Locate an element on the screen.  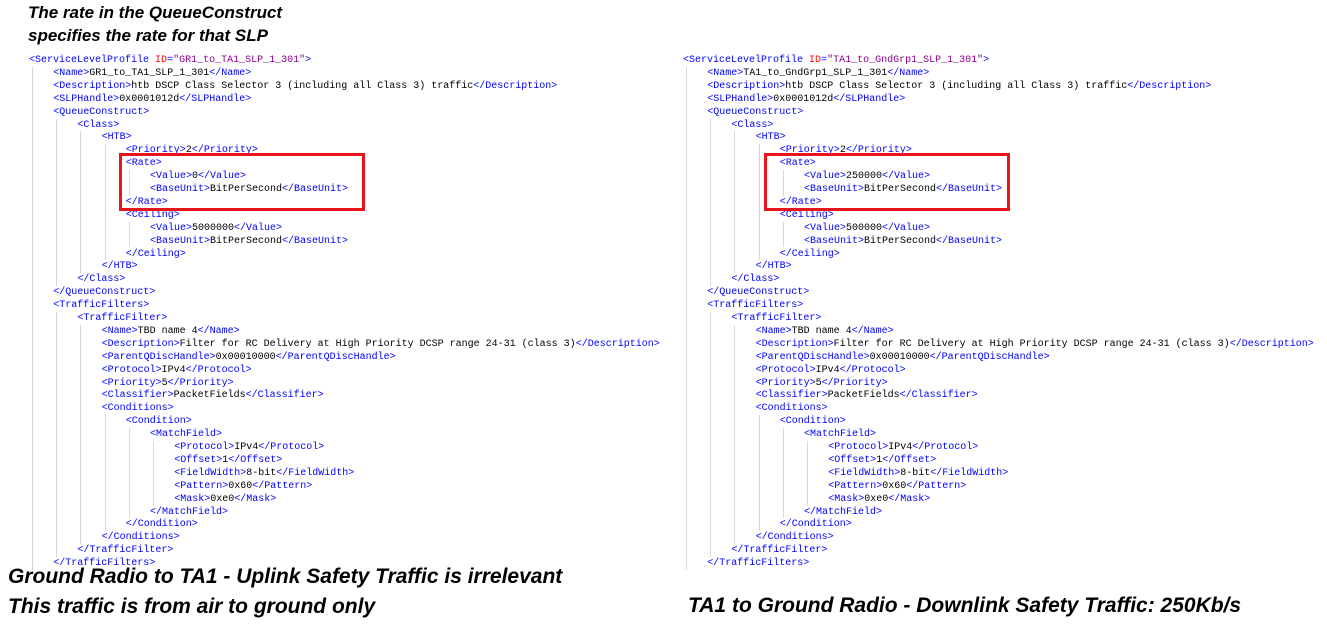
xml-text: 0x60 is located at coordinates (240, 486).